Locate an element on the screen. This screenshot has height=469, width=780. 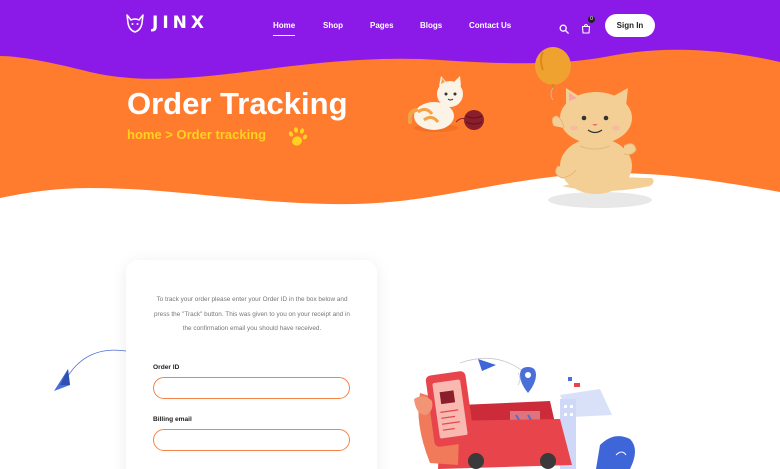
order-id-label: Order ID is located at coordinates (166, 367).